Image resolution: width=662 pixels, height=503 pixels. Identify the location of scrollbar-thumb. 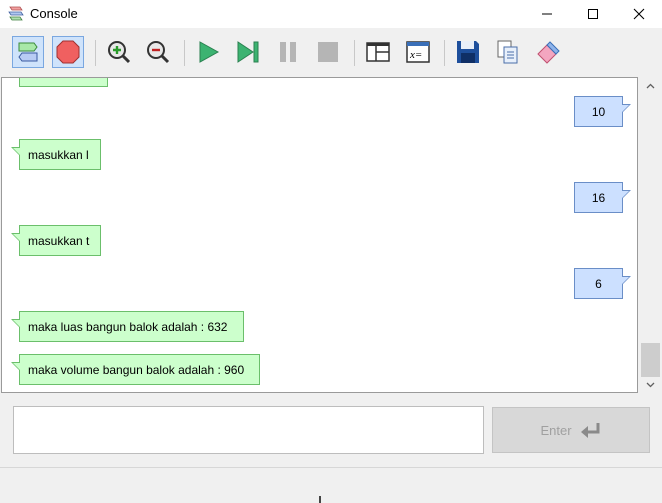
(650, 360).